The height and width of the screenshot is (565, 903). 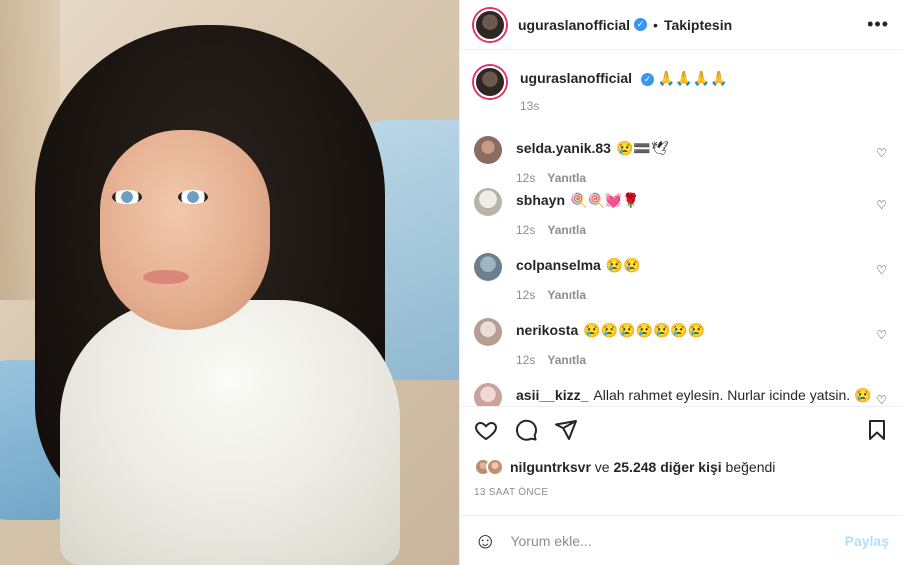 I want to click on comment-text: 😢😢😢😢😢😢😢, so click(x=644, y=330).